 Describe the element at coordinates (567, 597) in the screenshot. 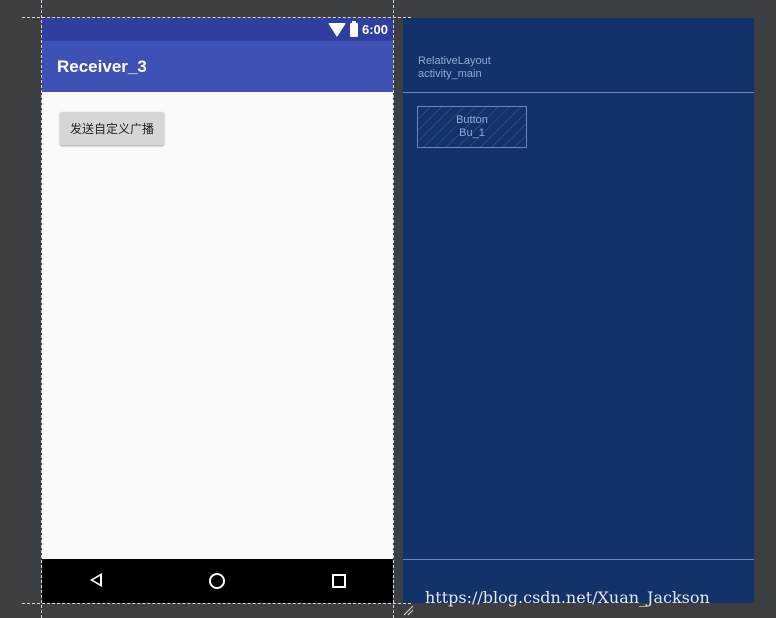

I see `watermark: https://blog.csdn.net/Xuan_Jackson` at that location.